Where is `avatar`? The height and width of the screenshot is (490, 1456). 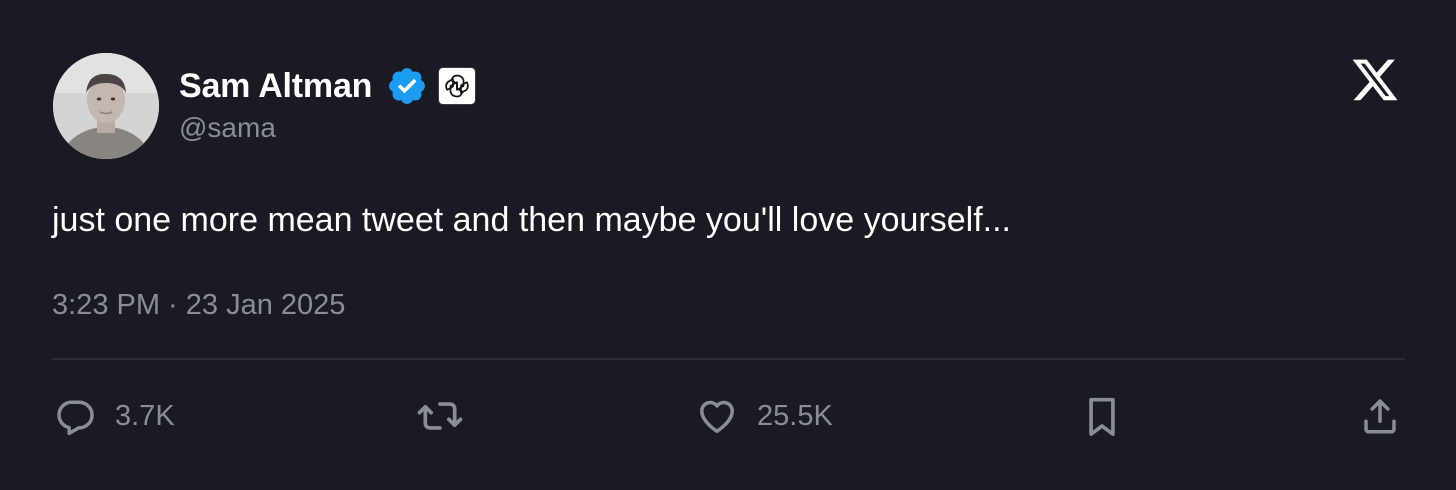
avatar is located at coordinates (106, 106).